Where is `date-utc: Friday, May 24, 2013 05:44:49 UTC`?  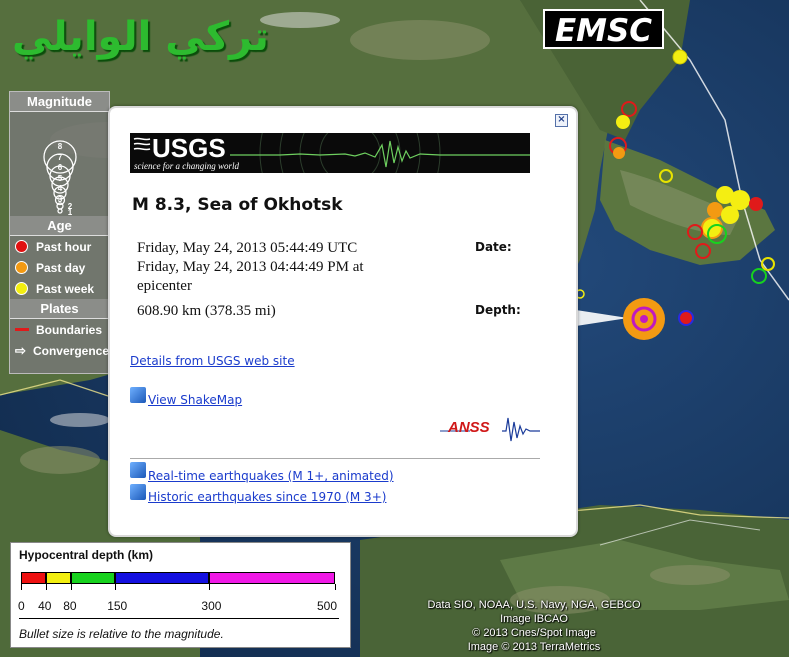
date-utc: Friday, May 24, 2013 05:44:49 UTC is located at coordinates (247, 248).